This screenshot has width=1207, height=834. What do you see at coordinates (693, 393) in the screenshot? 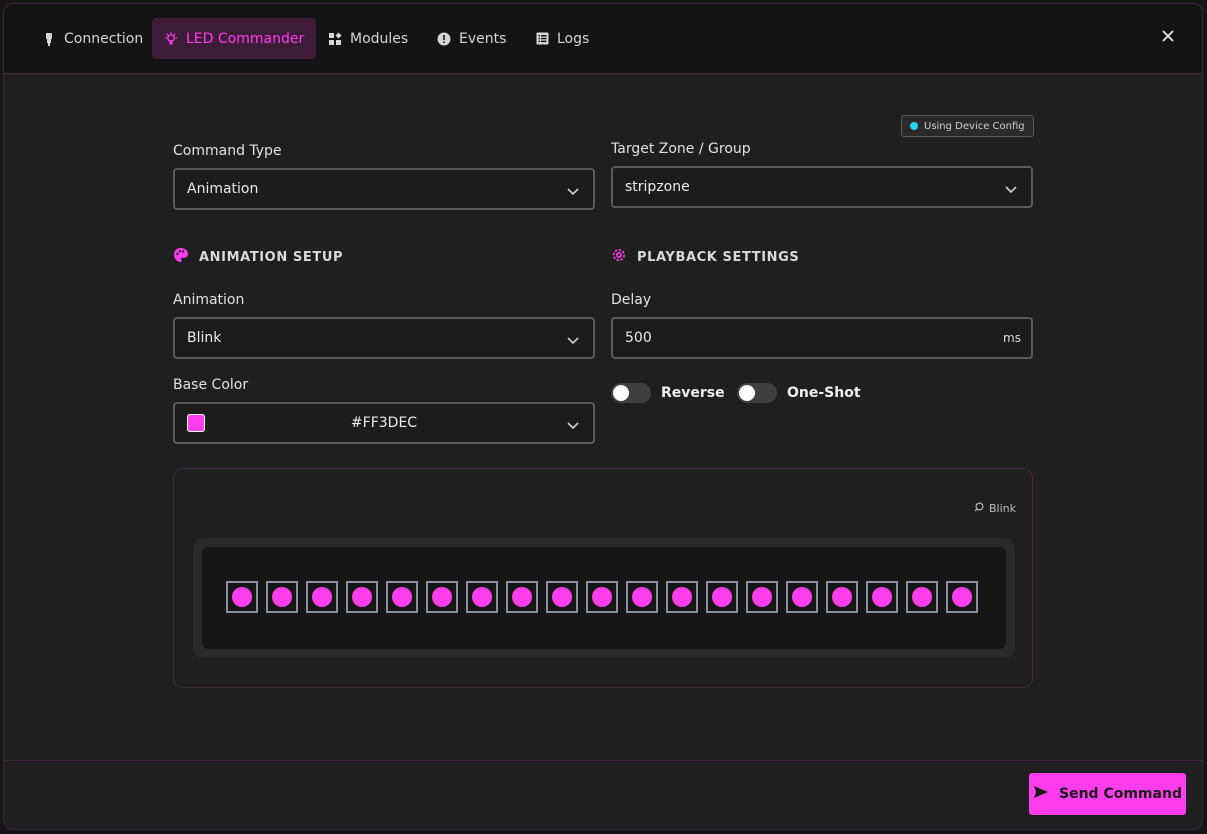
I see `reverse-label: Reverse` at bounding box center [693, 393].